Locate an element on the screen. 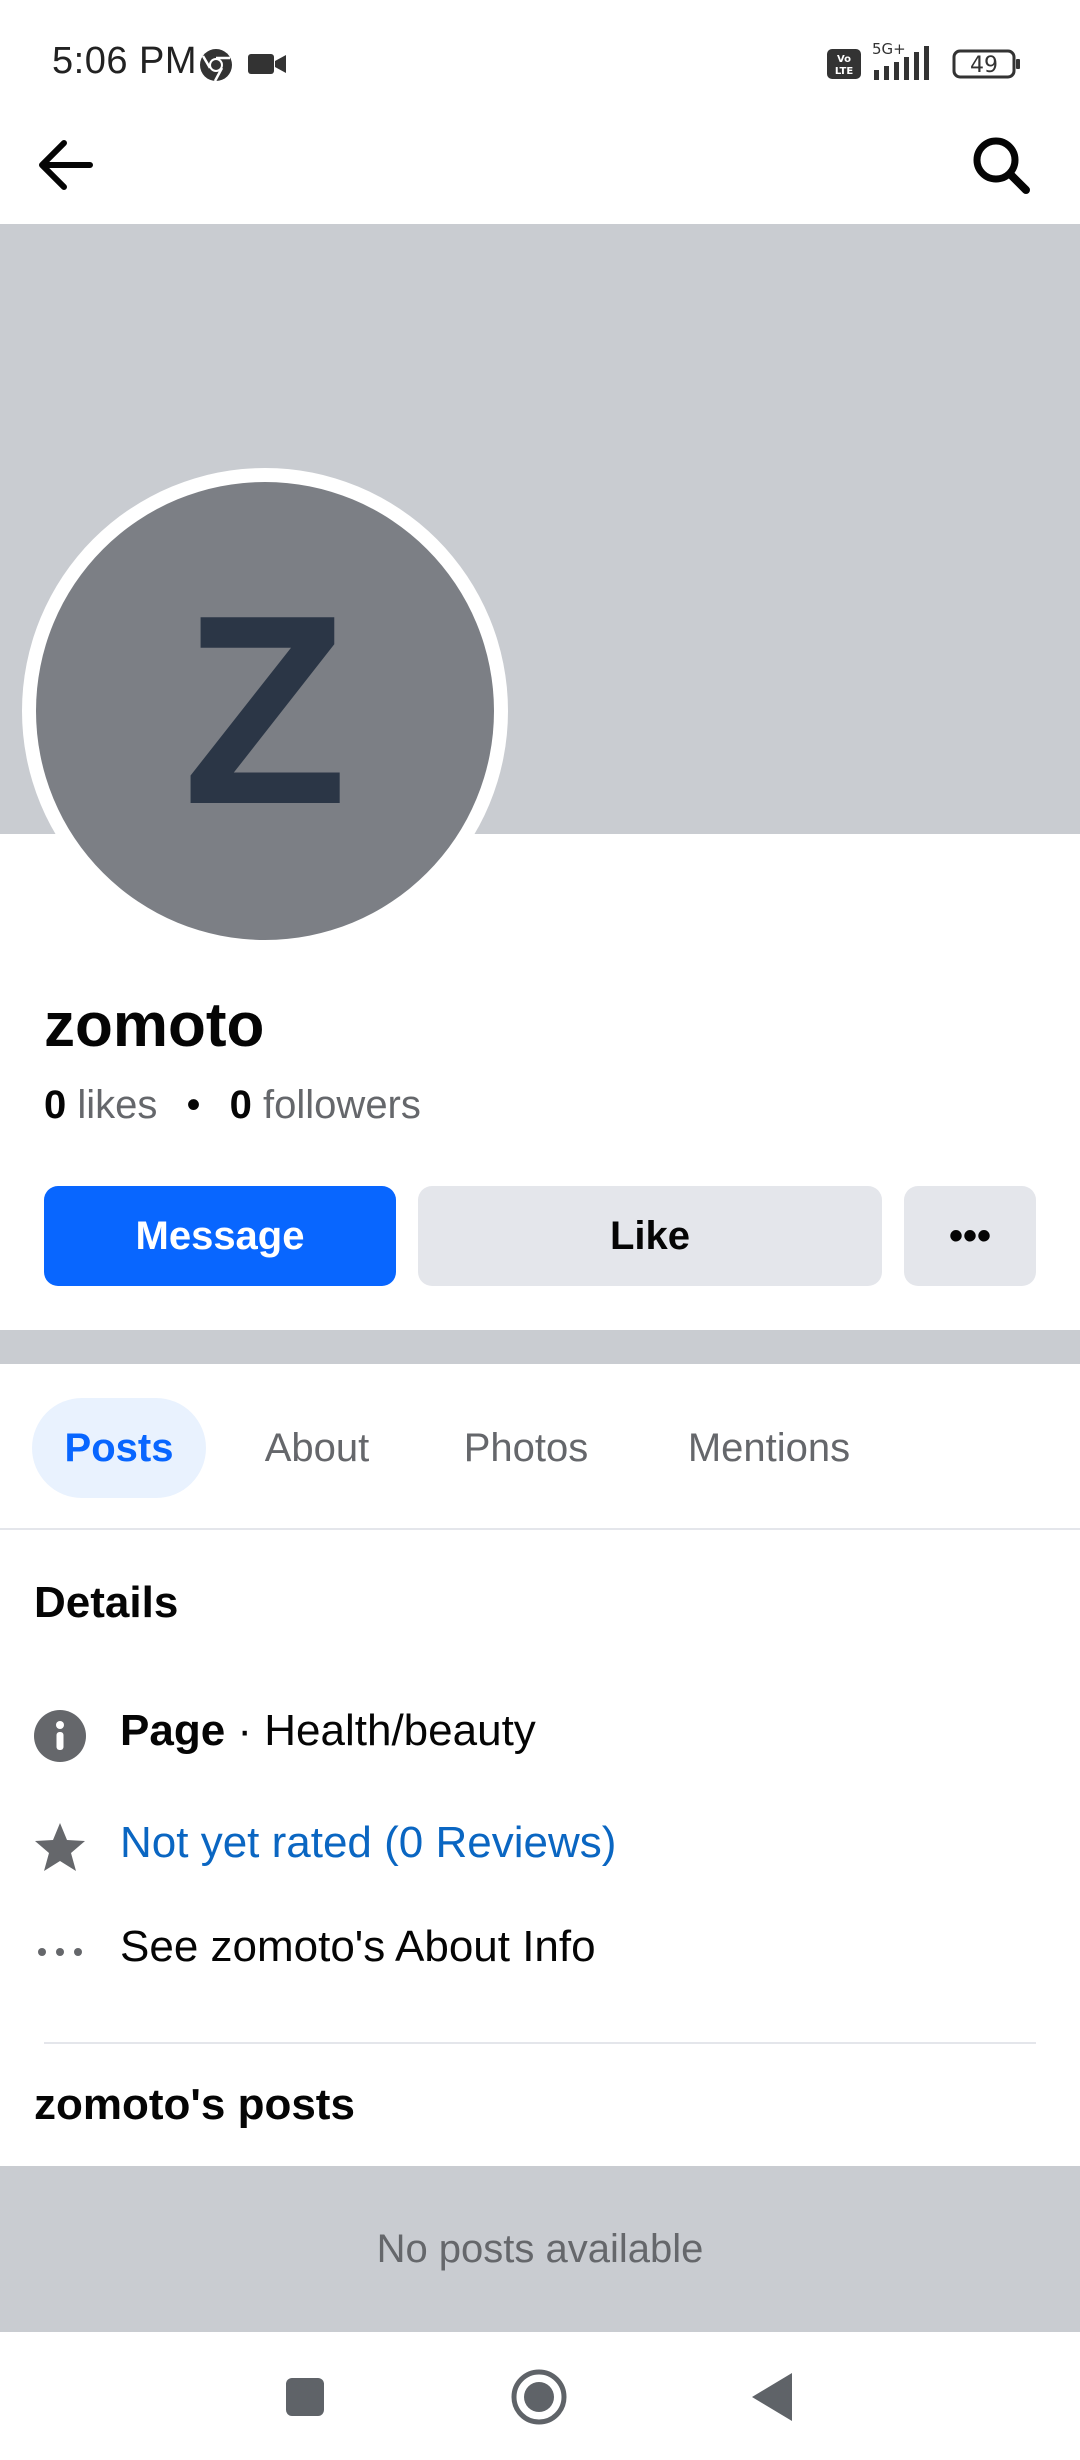 The width and height of the screenshot is (1080, 2460). system-navigation-bar is located at coordinates (540, 2396).